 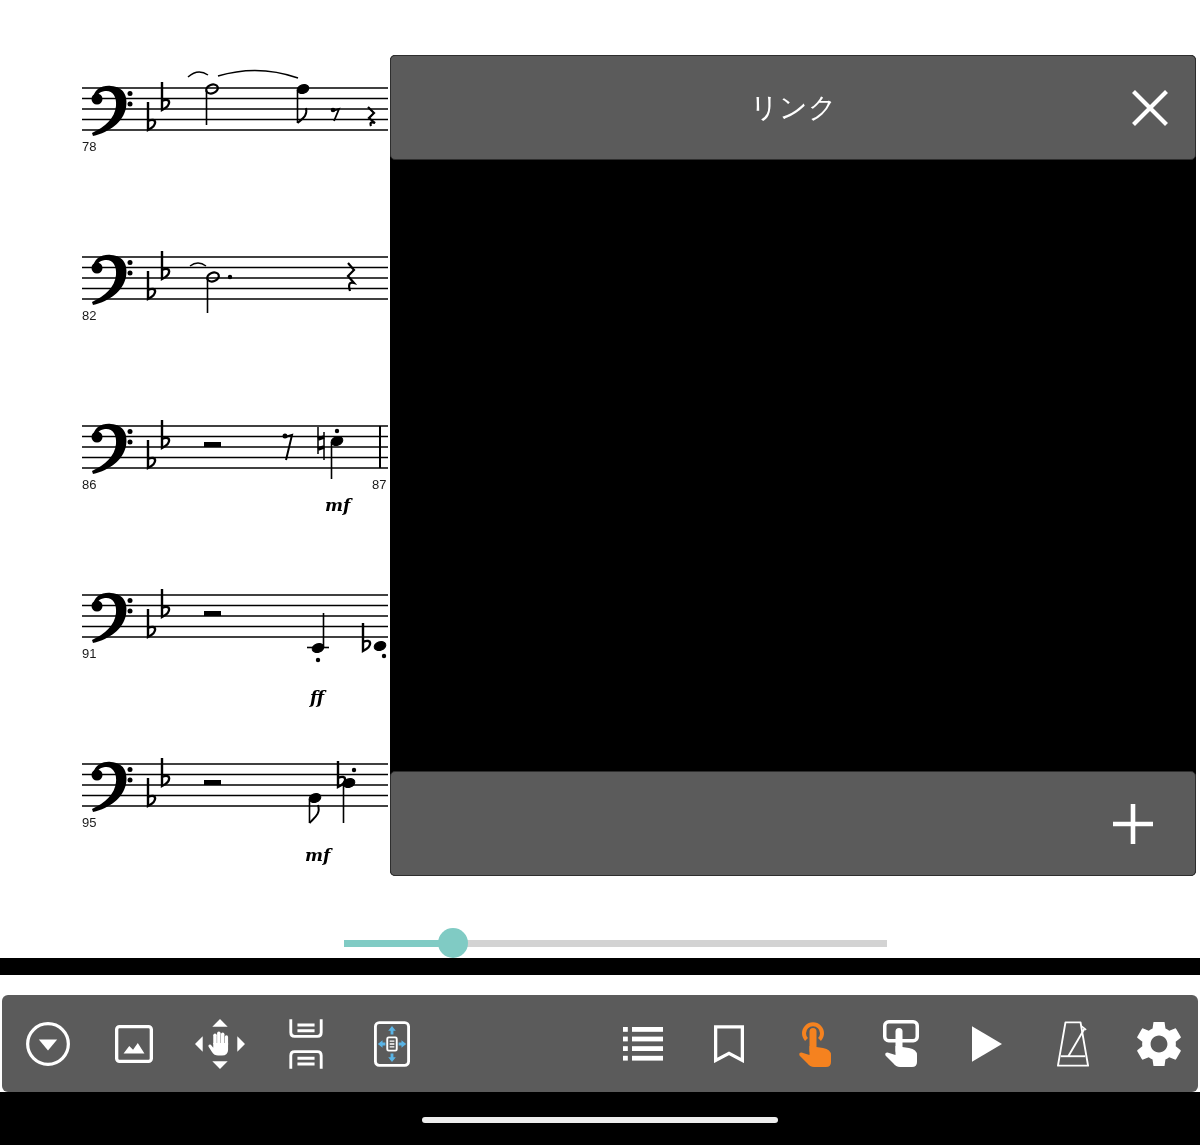 I want to click on add-button, so click(x=1133, y=823).